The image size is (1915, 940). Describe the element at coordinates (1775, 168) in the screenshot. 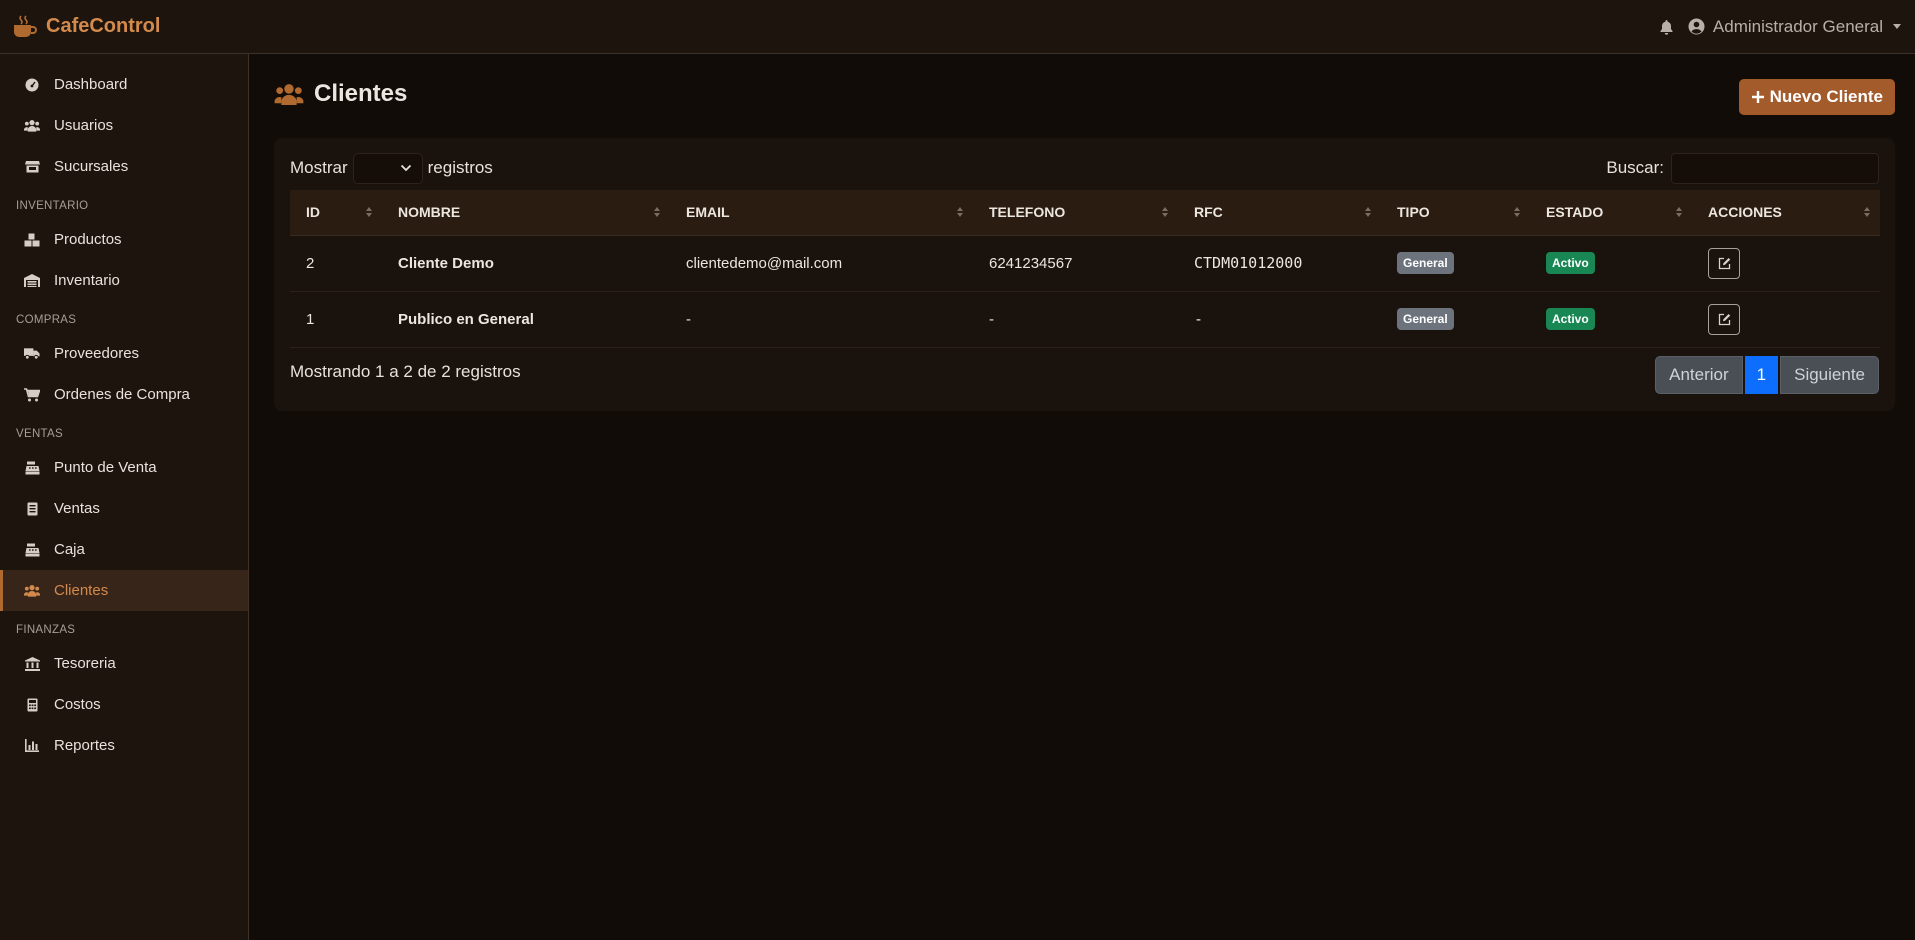

I see `search-input` at that location.